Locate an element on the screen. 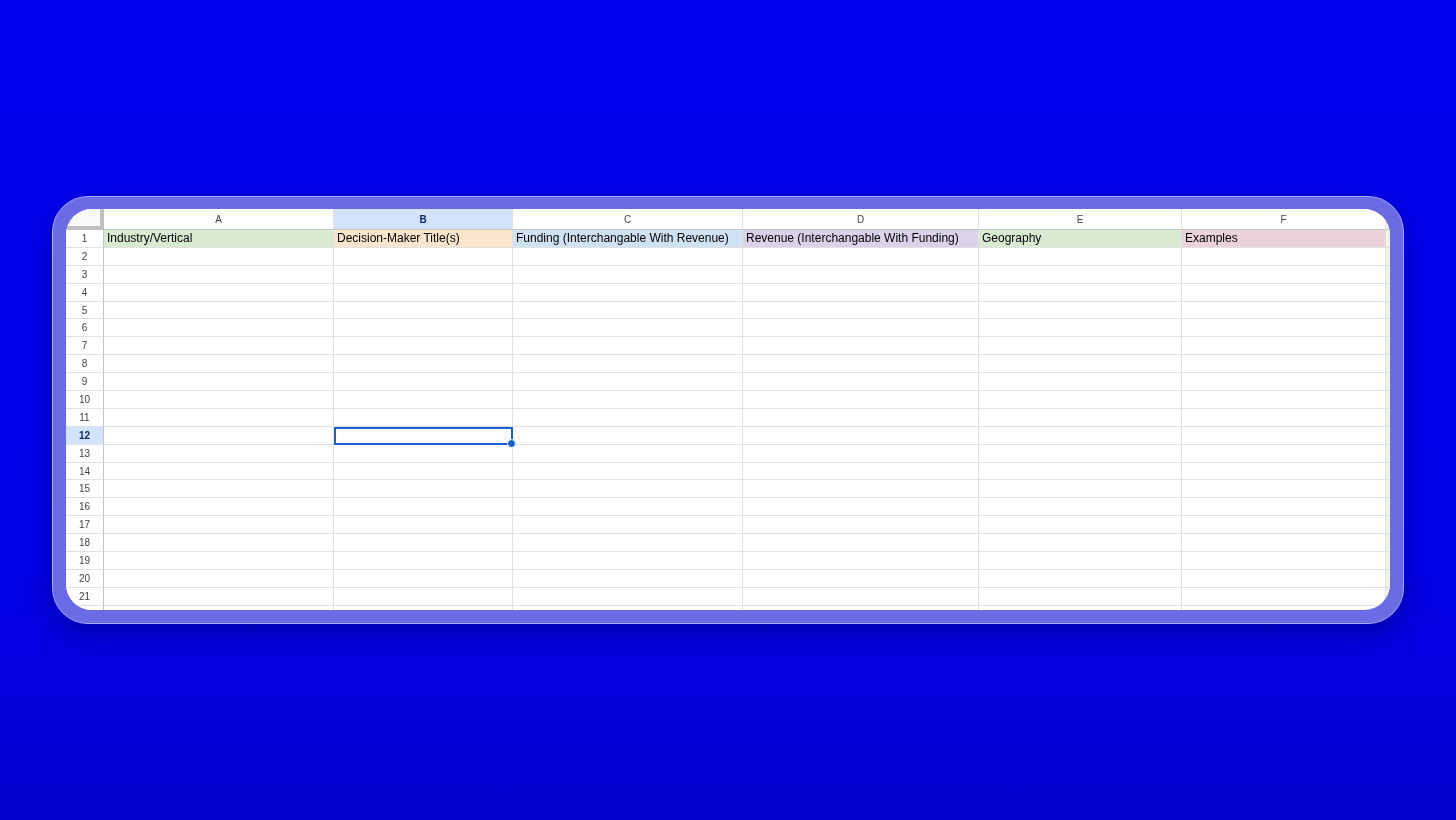 The image size is (1456, 820). spreadsheet-cell: Industry/Vertical is located at coordinates (219, 239).